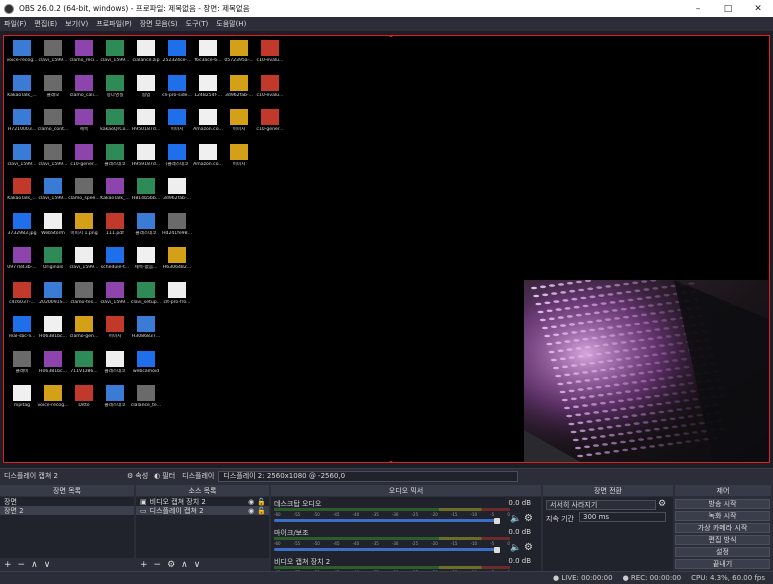  Describe the element at coordinates (197, 24) in the screenshot. I see `menu-tools: 도구(T)` at that location.